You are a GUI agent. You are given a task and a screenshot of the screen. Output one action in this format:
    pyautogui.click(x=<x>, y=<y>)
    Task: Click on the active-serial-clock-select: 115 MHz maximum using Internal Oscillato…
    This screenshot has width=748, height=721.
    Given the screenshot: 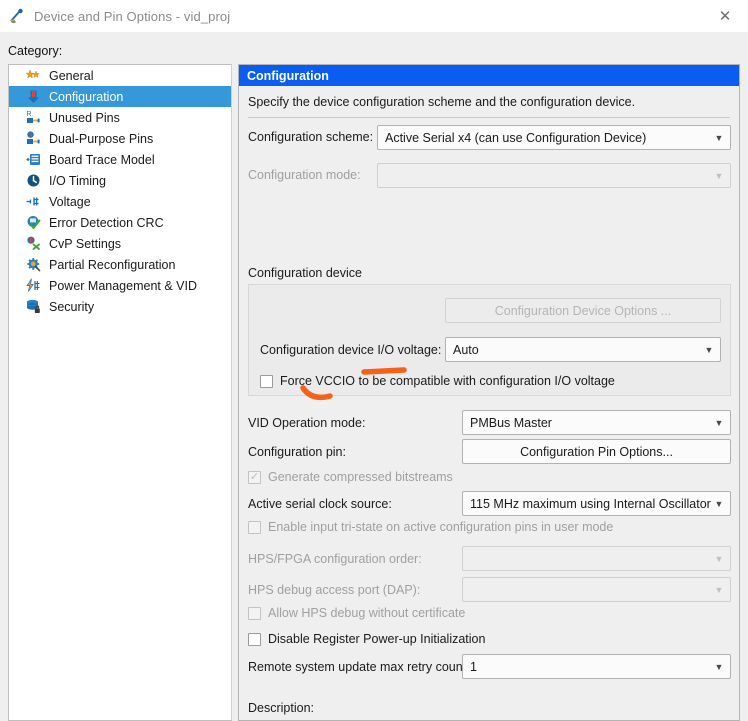 What is the action you would take?
    pyautogui.click(x=596, y=503)
    